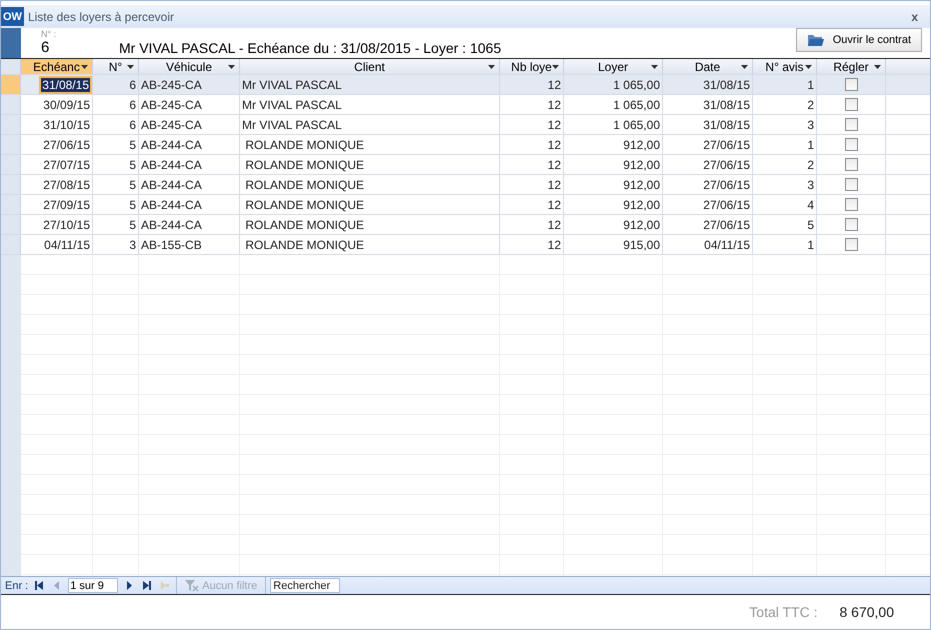 The width and height of the screenshot is (931, 630). Describe the element at coordinates (532, 66) in the screenshot. I see `column-header: Nb loye` at that location.